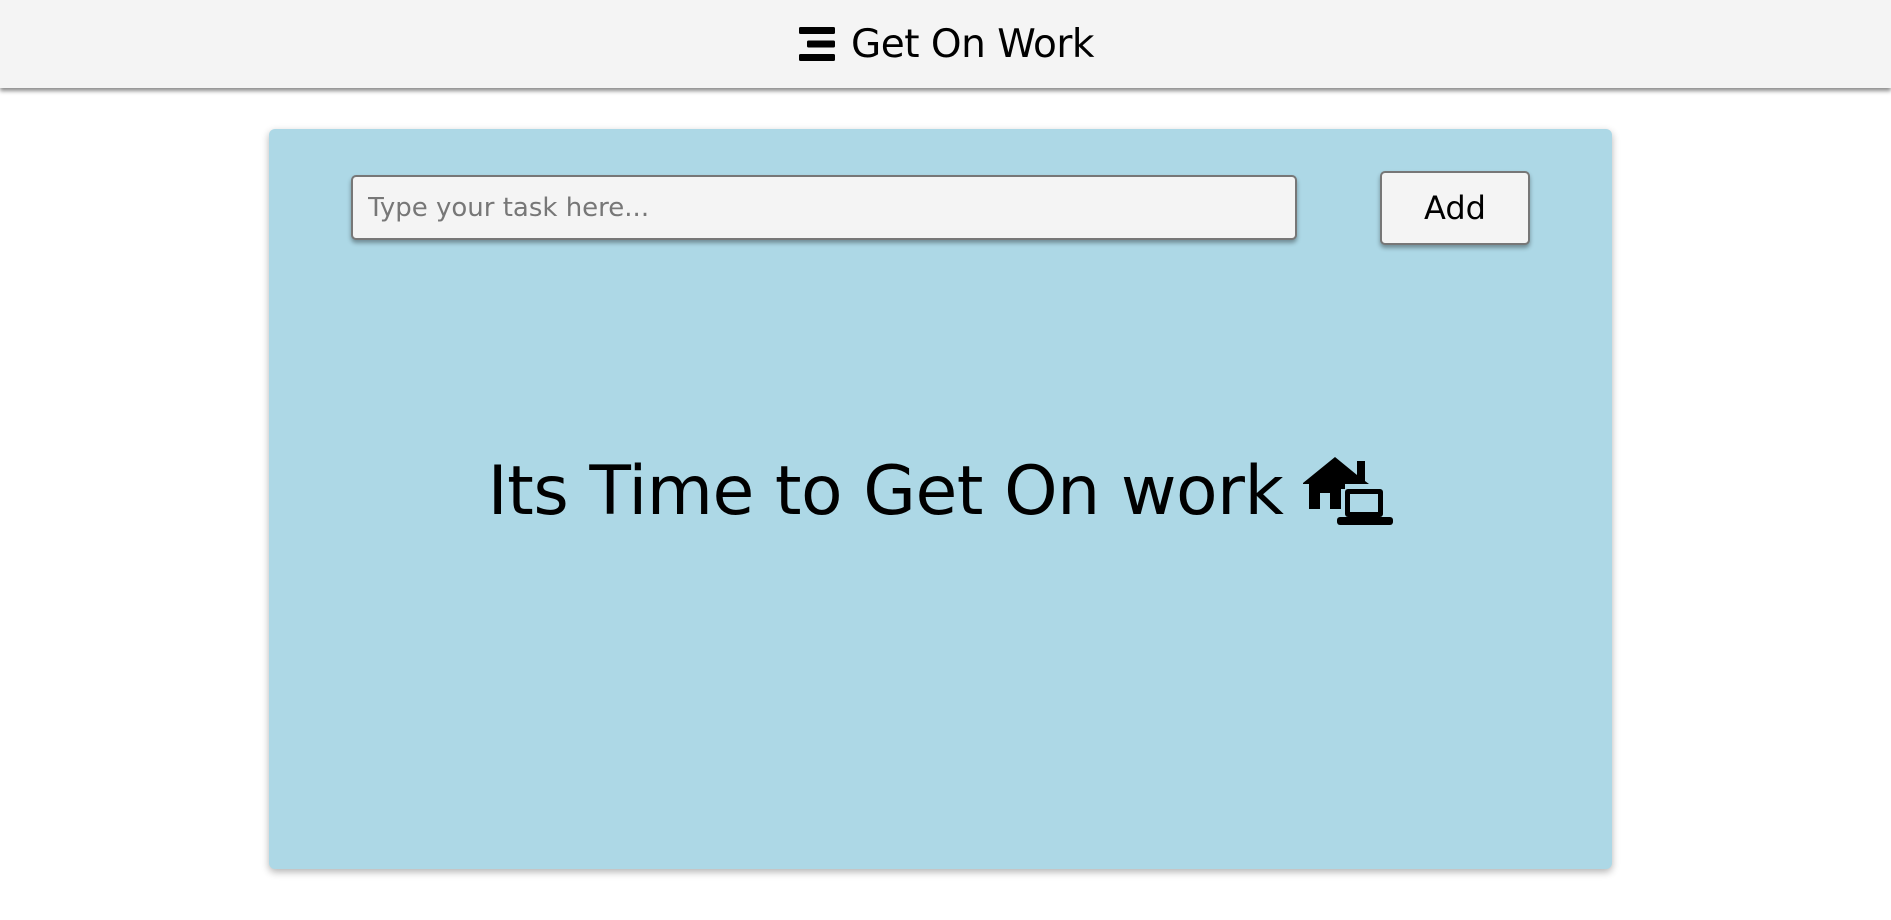 The width and height of the screenshot is (1891, 920). I want to click on brand: Get On Work, so click(945, 44).